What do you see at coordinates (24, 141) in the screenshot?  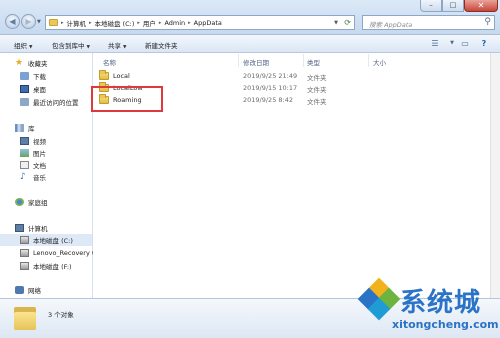 I see `videos-icon` at bounding box center [24, 141].